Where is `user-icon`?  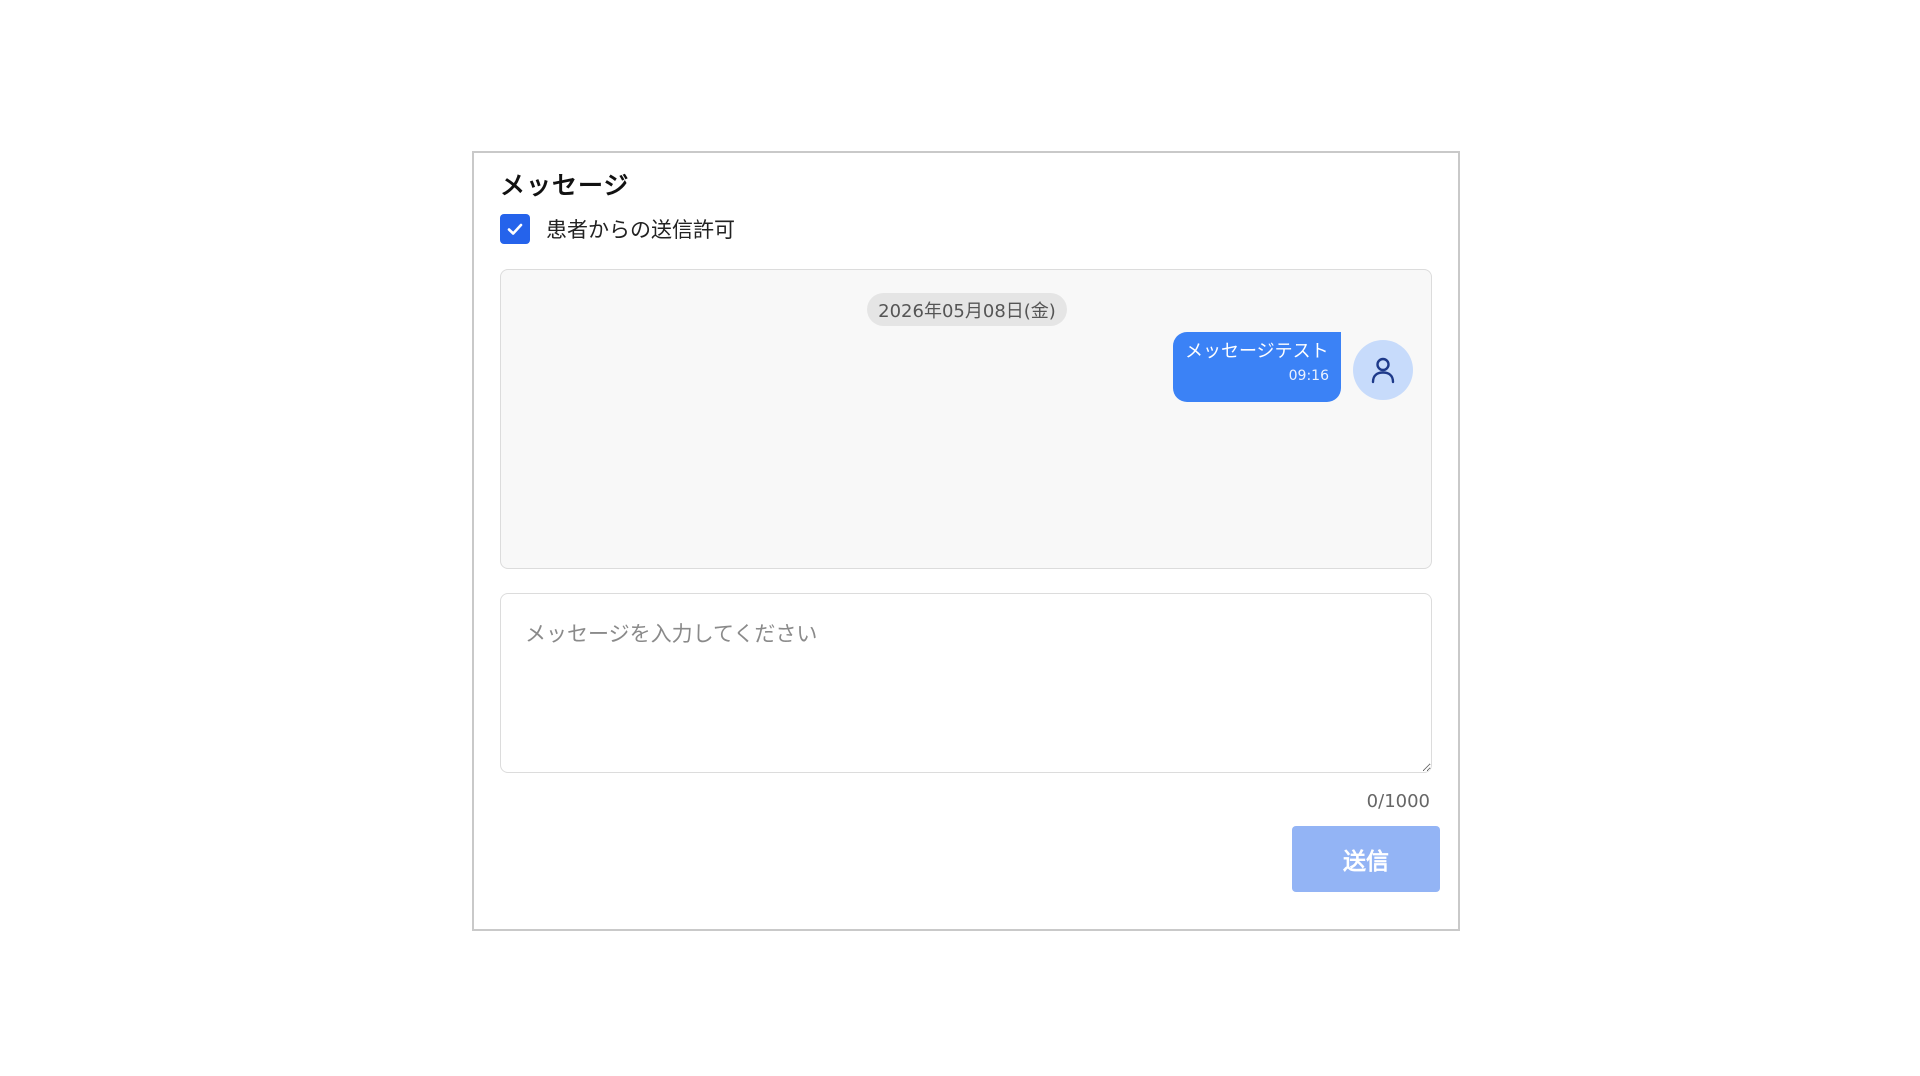
user-icon is located at coordinates (1383, 370).